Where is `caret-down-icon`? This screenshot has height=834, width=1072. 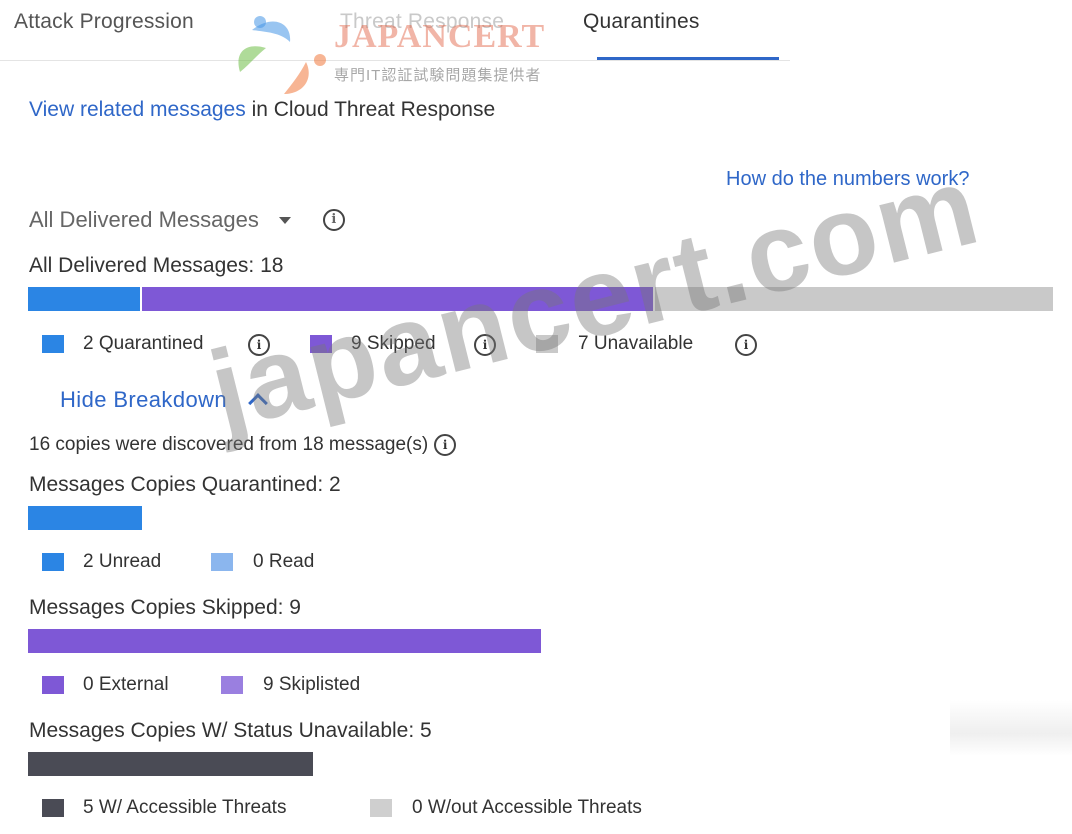
caret-down-icon is located at coordinates (284, 220).